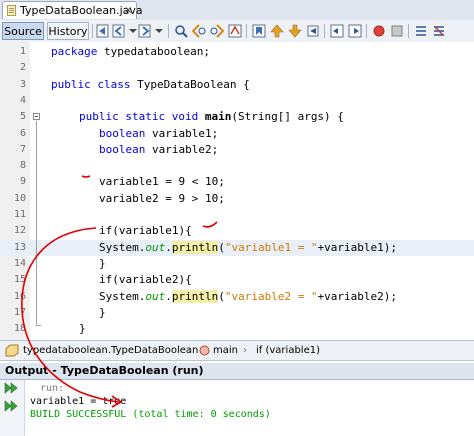 The height and width of the screenshot is (436, 474). What do you see at coordinates (22, 51) in the screenshot?
I see `line-number: 1` at bounding box center [22, 51].